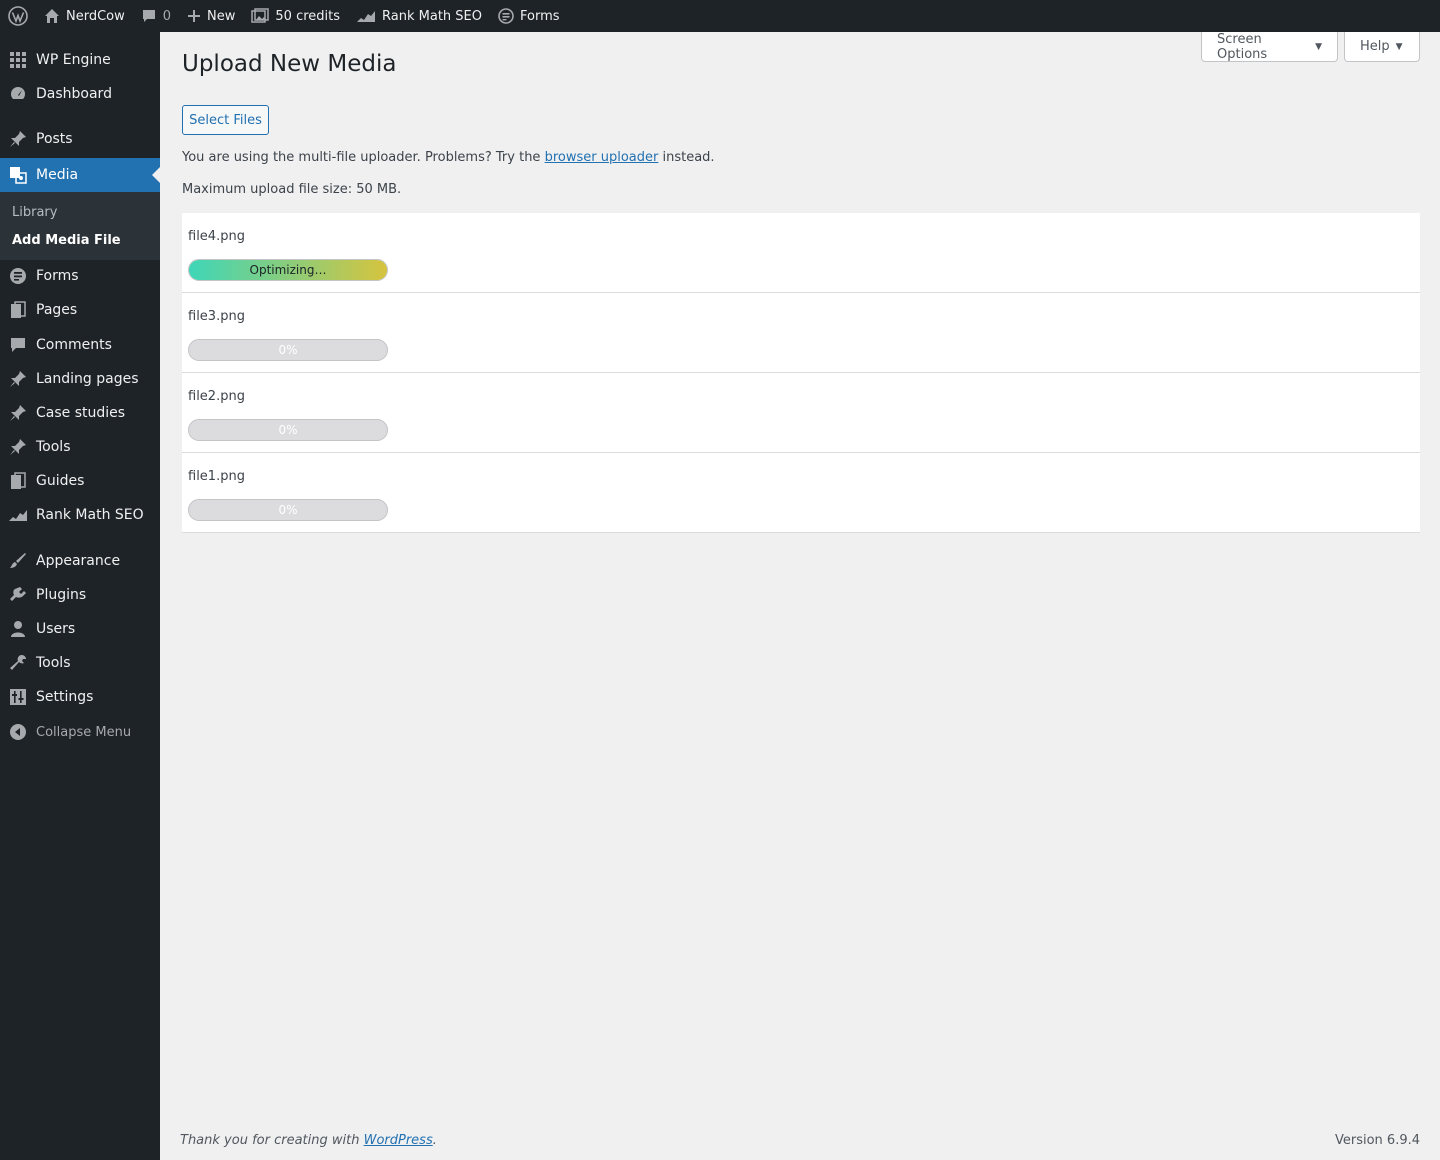  I want to click on sidebar-item-settings: Settings, so click(80, 697).